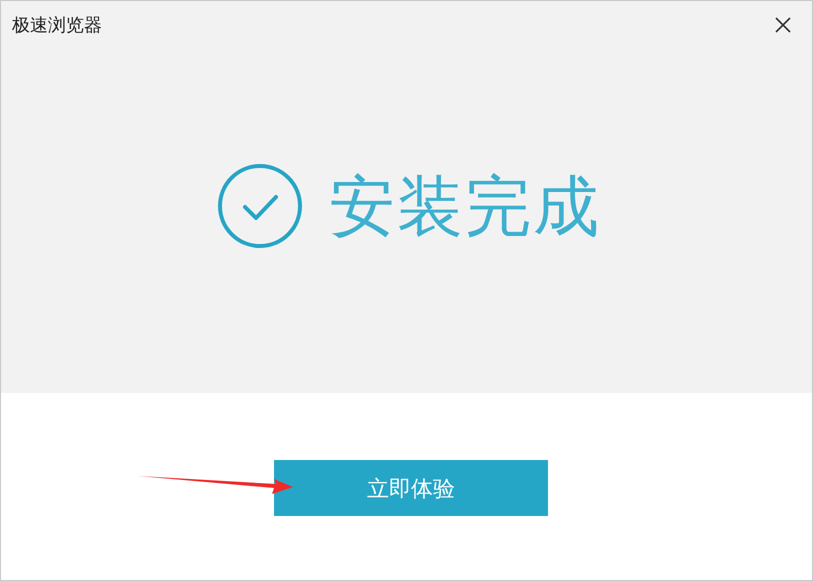 The width and height of the screenshot is (813, 581). I want to click on start-button: 立即体验, so click(411, 488).